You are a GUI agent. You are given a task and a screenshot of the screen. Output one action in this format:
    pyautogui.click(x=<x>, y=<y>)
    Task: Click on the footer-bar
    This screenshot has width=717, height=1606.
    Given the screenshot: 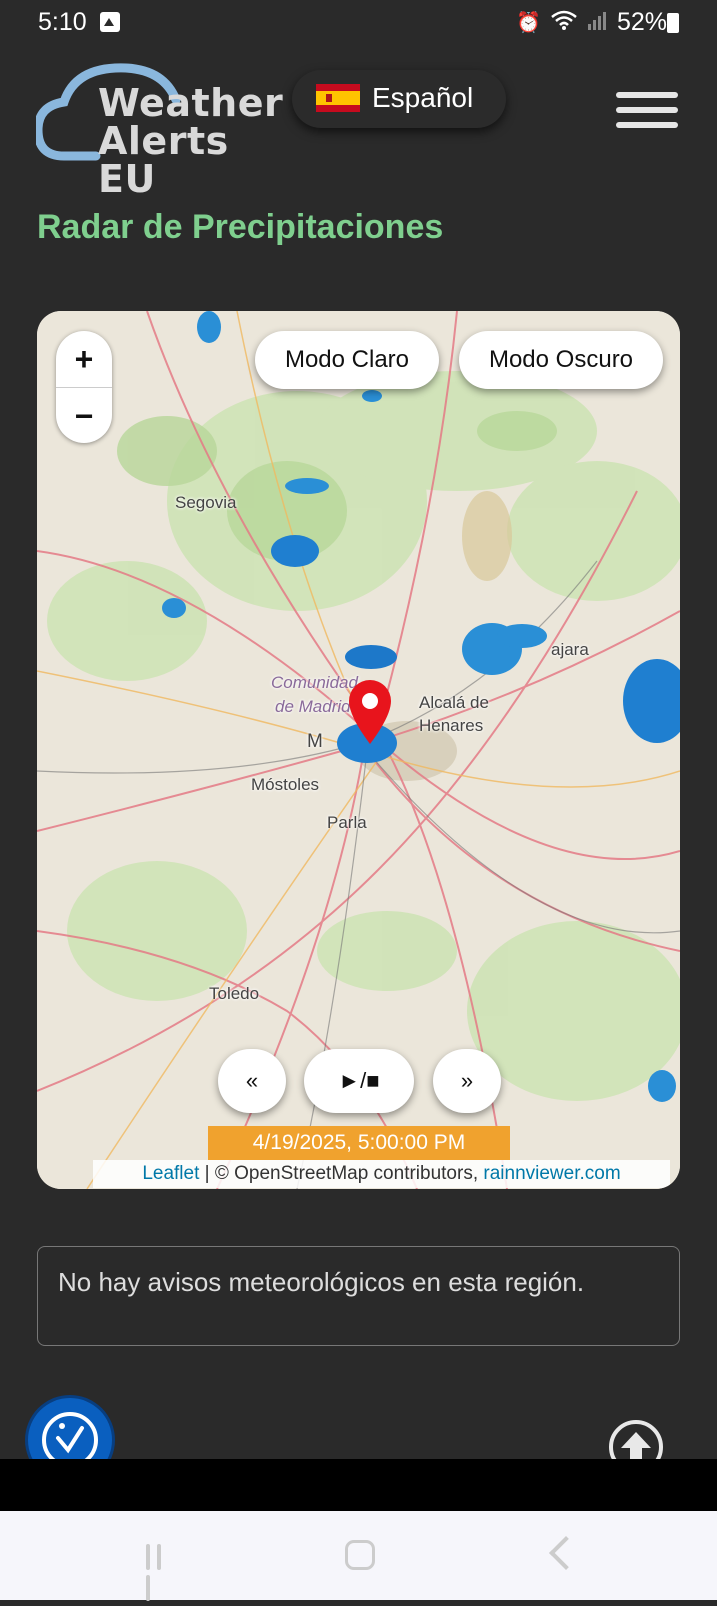 What is the action you would take?
    pyautogui.click(x=358, y=1485)
    